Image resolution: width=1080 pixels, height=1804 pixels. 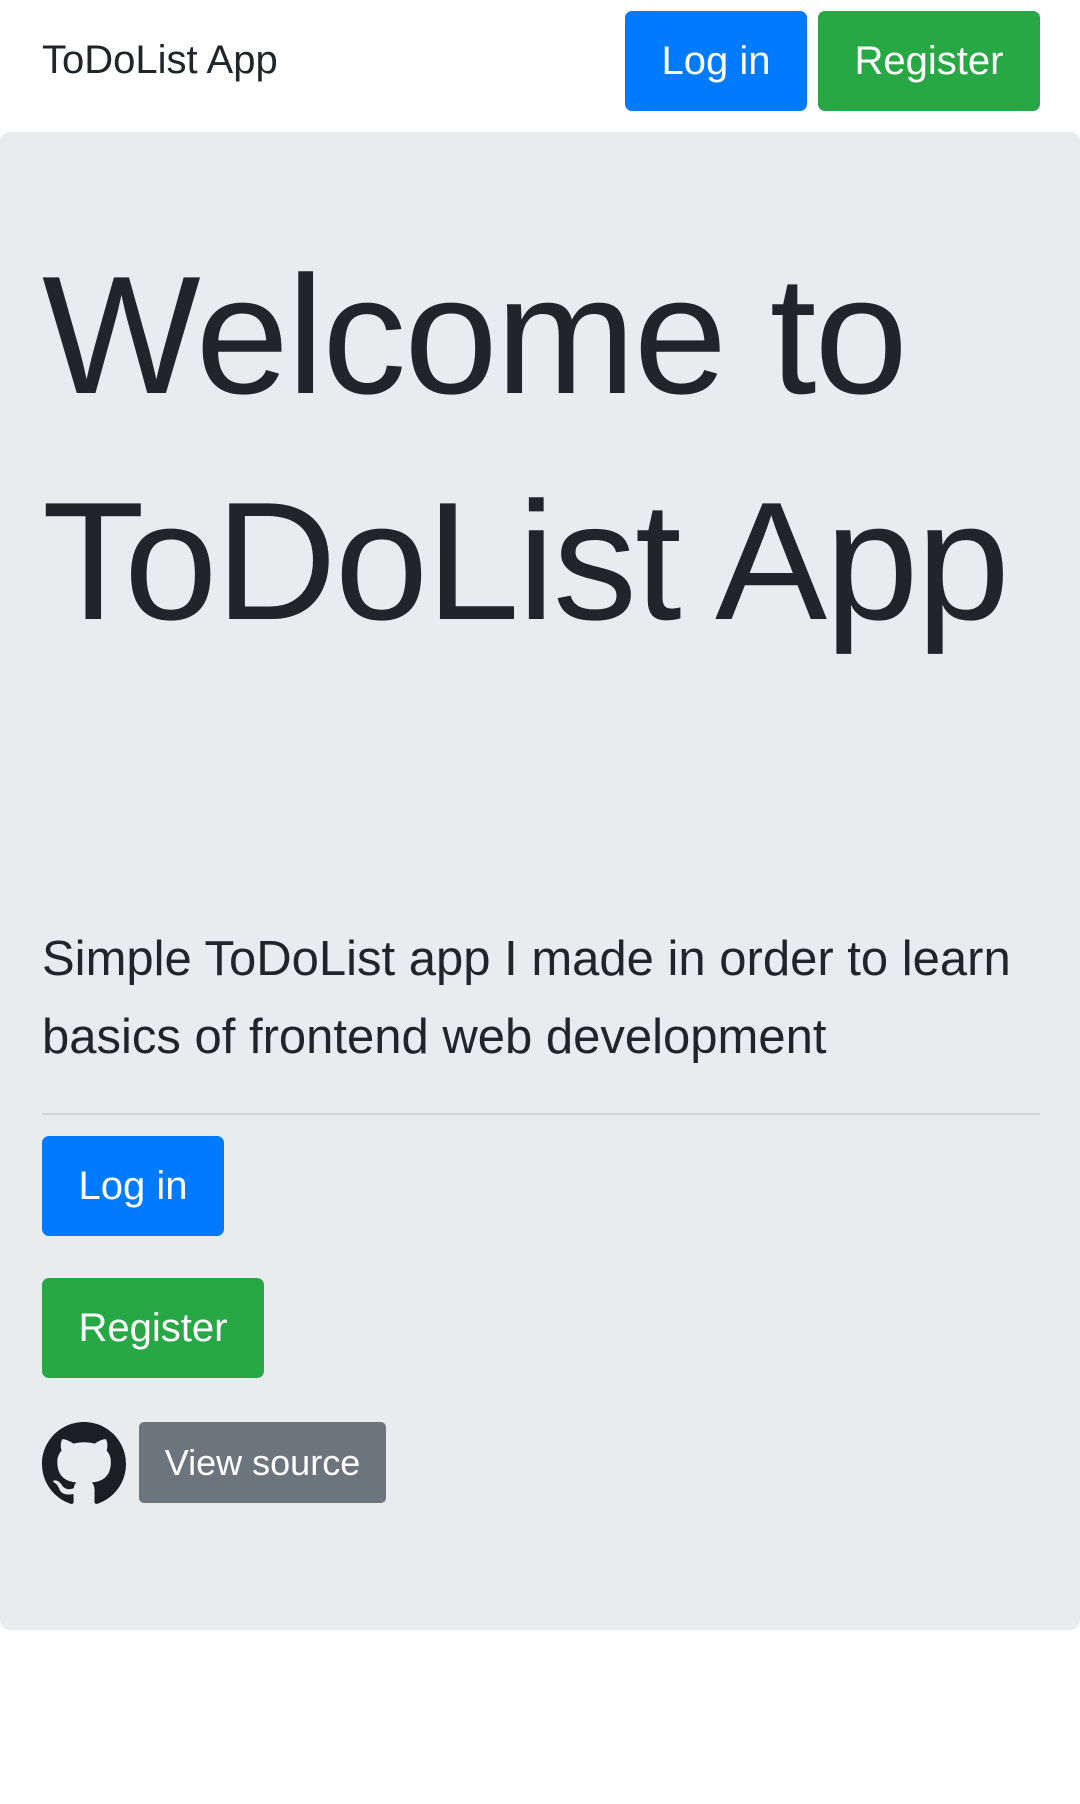 I want to click on navbar: ToDoList App Log in Register, so click(x=540, y=66).